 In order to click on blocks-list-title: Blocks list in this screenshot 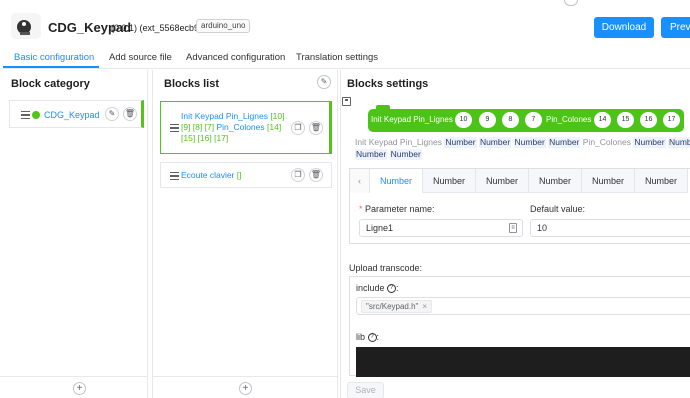, I will do `click(192, 84)`.